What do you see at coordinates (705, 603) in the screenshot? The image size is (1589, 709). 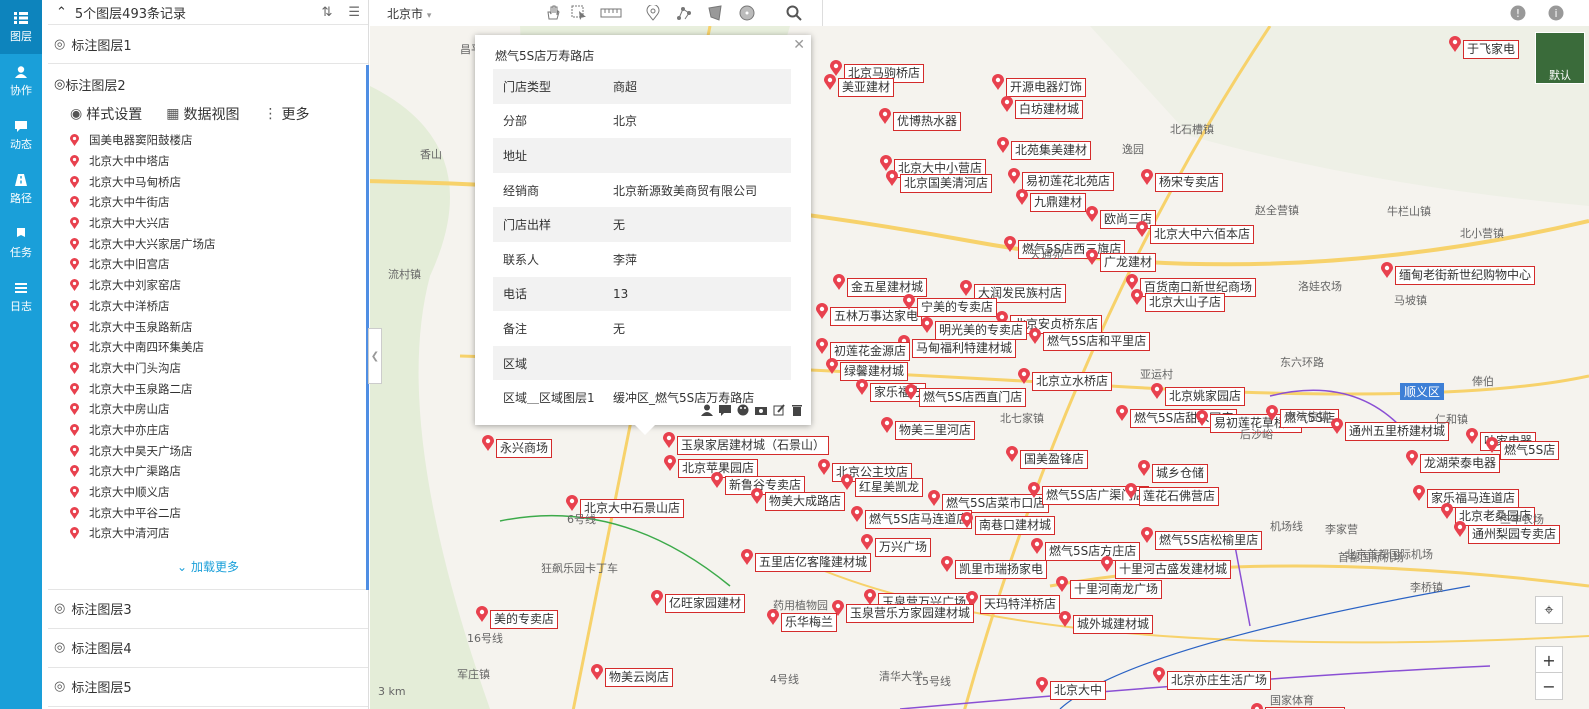 I see `map-marker-label: 亿旺家园建材` at bounding box center [705, 603].